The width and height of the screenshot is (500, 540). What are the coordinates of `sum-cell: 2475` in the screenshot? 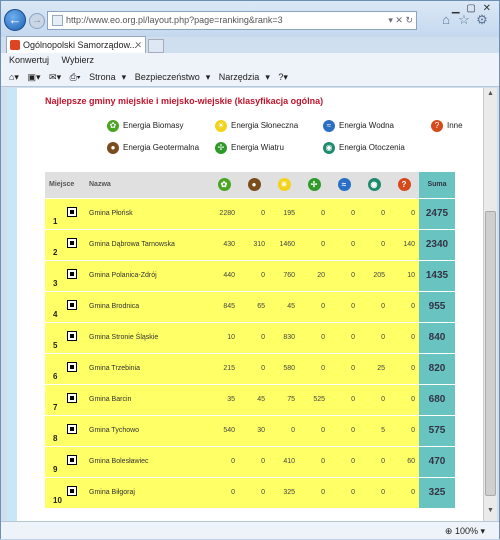 It's located at (437, 214).